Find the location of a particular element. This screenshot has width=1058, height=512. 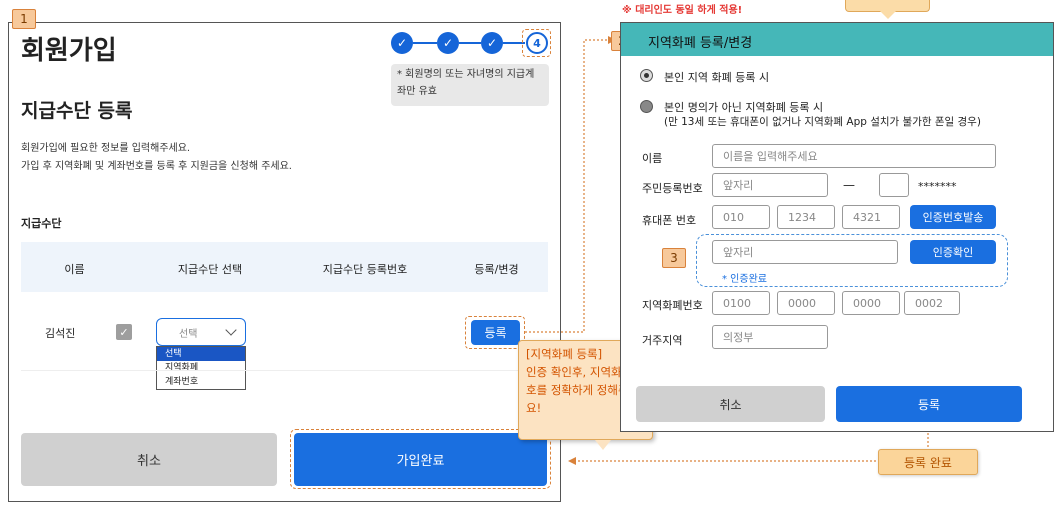

card-input-4: 0002 is located at coordinates (932, 303).